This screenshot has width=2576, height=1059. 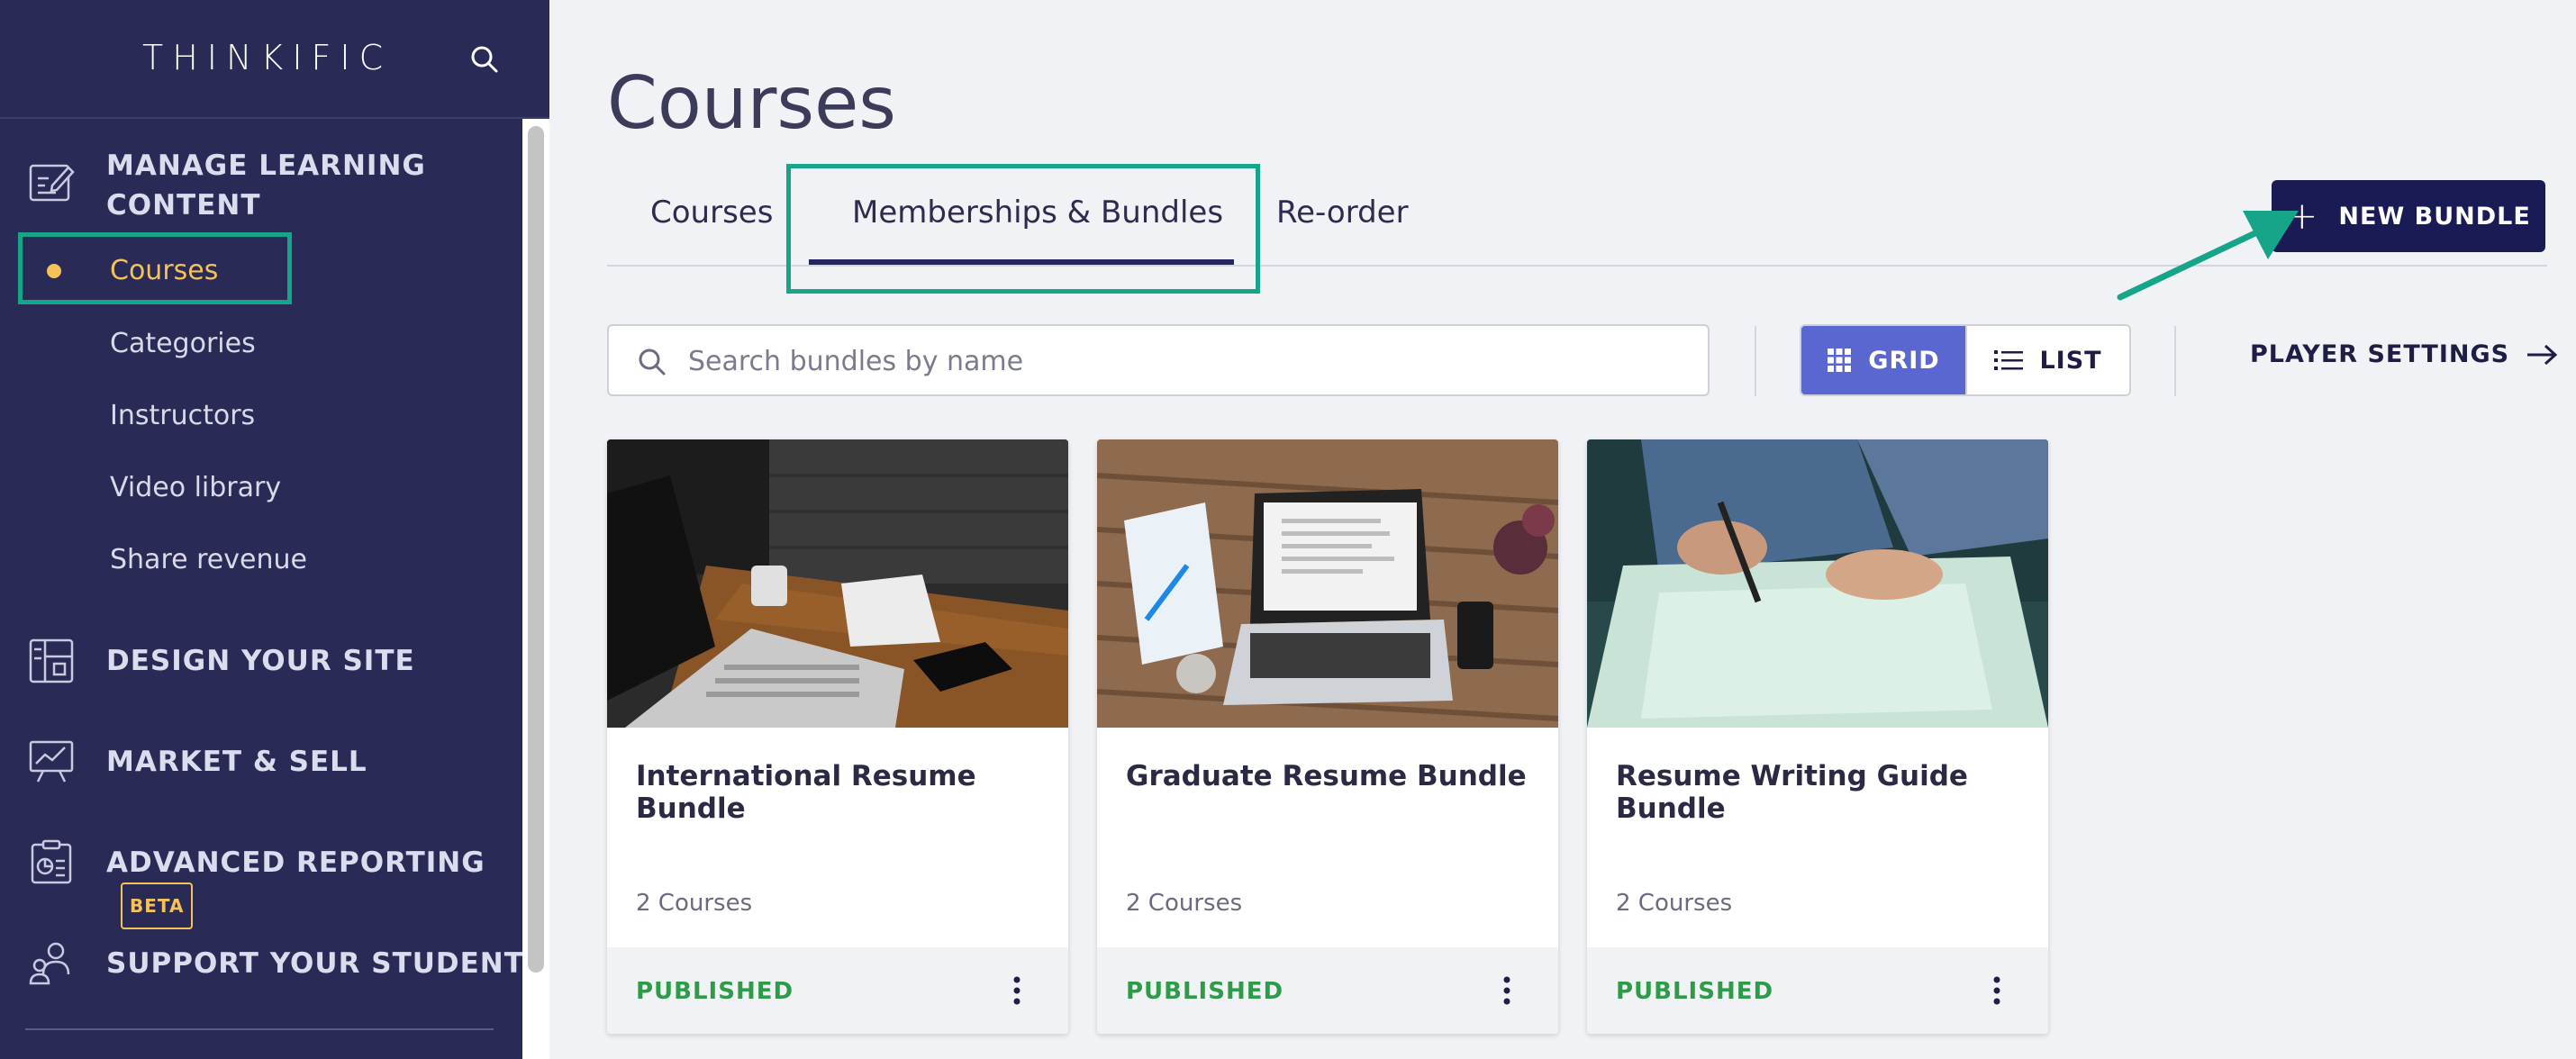 I want to click on bundle-title: Graduate Resume Bundle, so click(x=1326, y=776).